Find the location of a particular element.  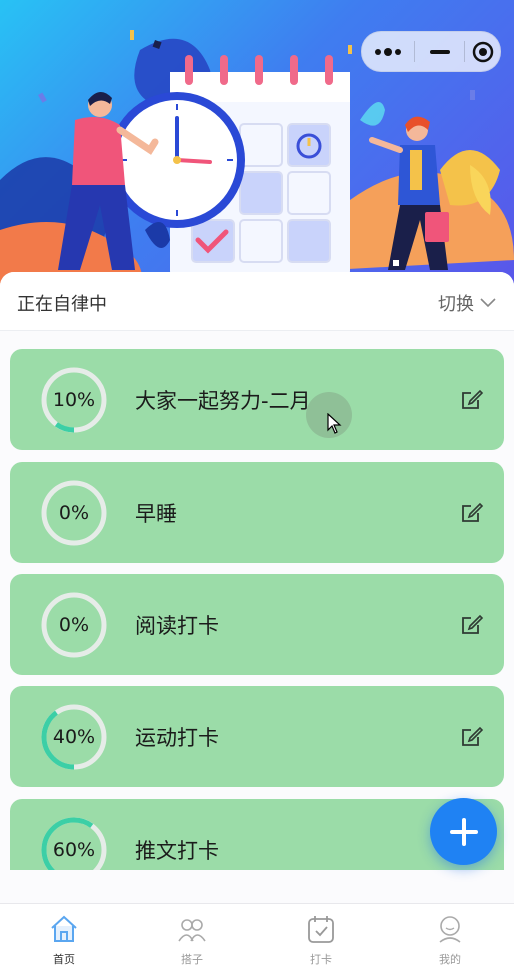

plus-icon is located at coordinates (463, 831).